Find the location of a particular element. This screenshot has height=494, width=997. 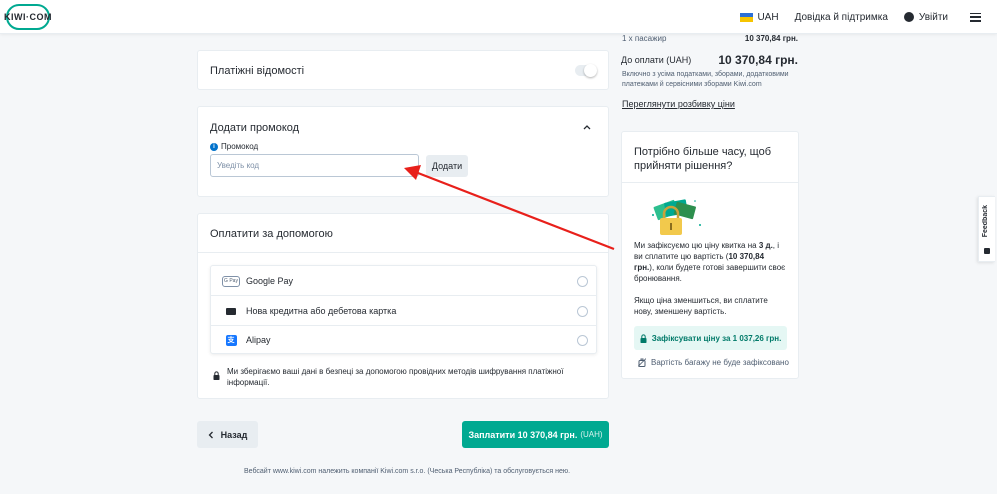

currency-selector: UAH is located at coordinates (759, 17).